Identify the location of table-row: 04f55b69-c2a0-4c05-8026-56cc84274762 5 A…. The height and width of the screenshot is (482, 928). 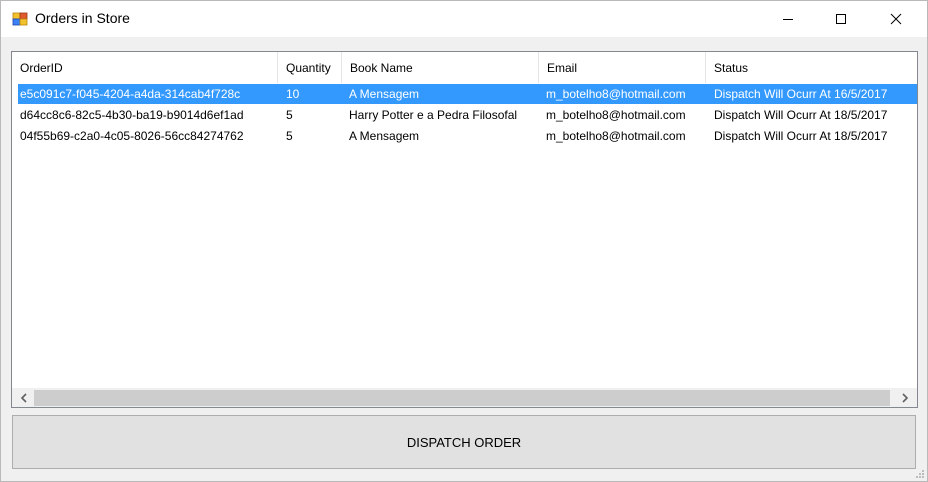
(467, 136).